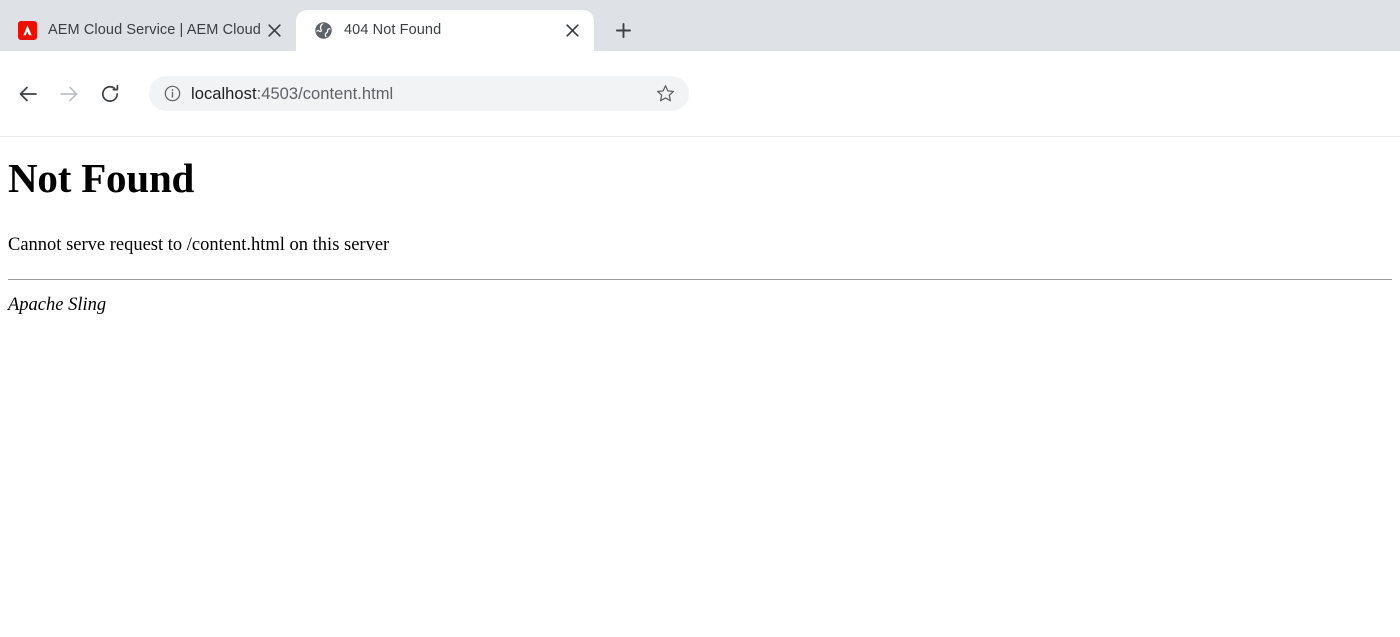 This screenshot has width=1400, height=637. What do you see at coordinates (323, 30) in the screenshot?
I see `globe-icon` at bounding box center [323, 30].